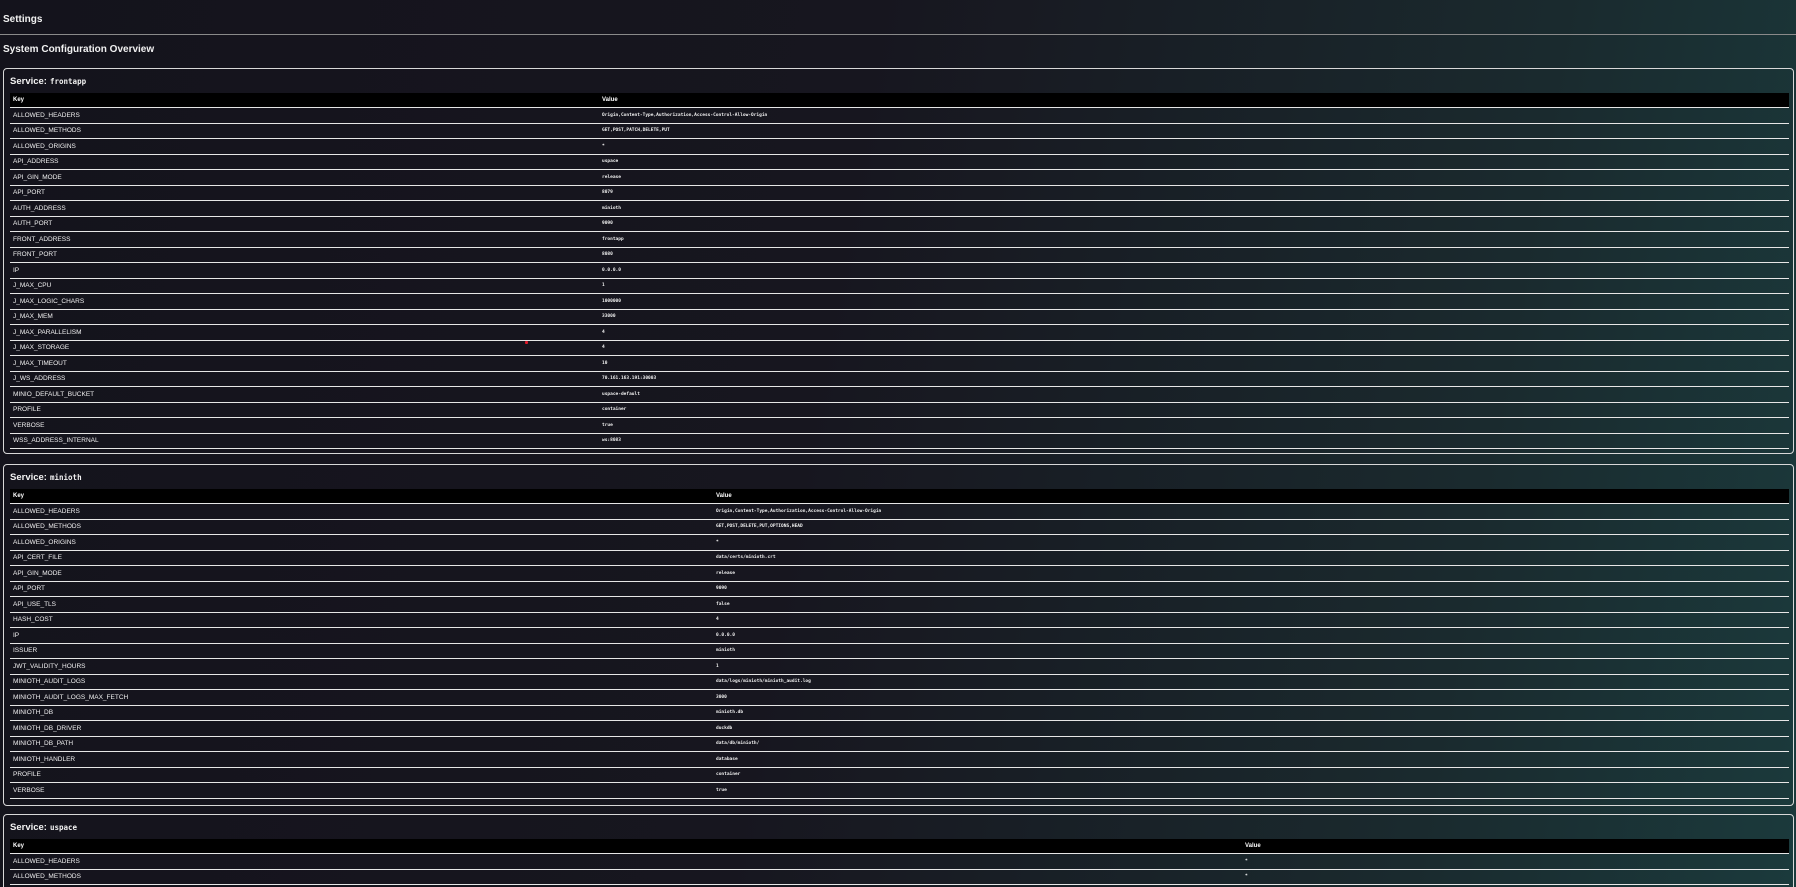 The height and width of the screenshot is (887, 1796). Describe the element at coordinates (526, 342) in the screenshot. I see `mouse-cursor-marker` at that location.